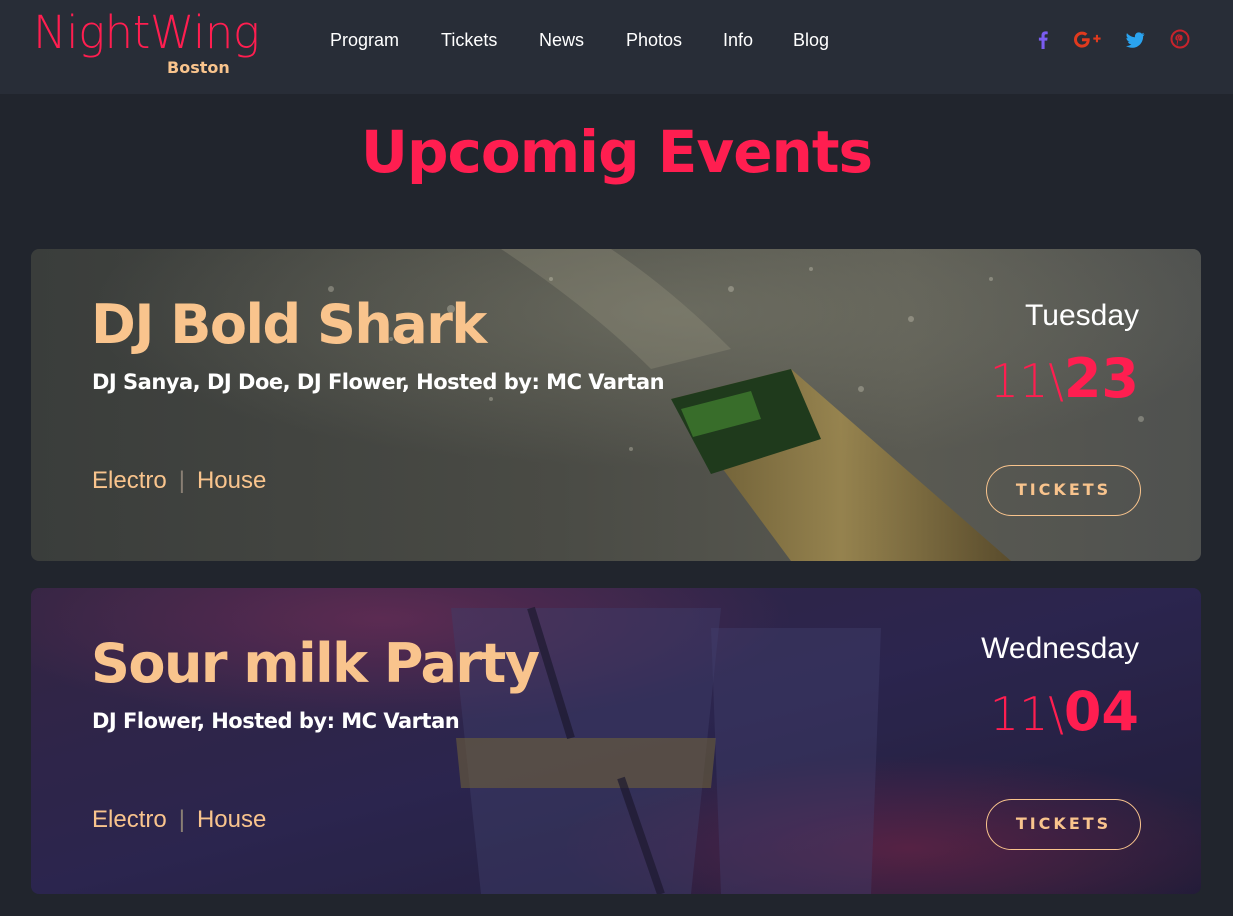 The height and width of the screenshot is (916, 1233). I want to click on nav-item-tickets: Tickets, so click(469, 40).